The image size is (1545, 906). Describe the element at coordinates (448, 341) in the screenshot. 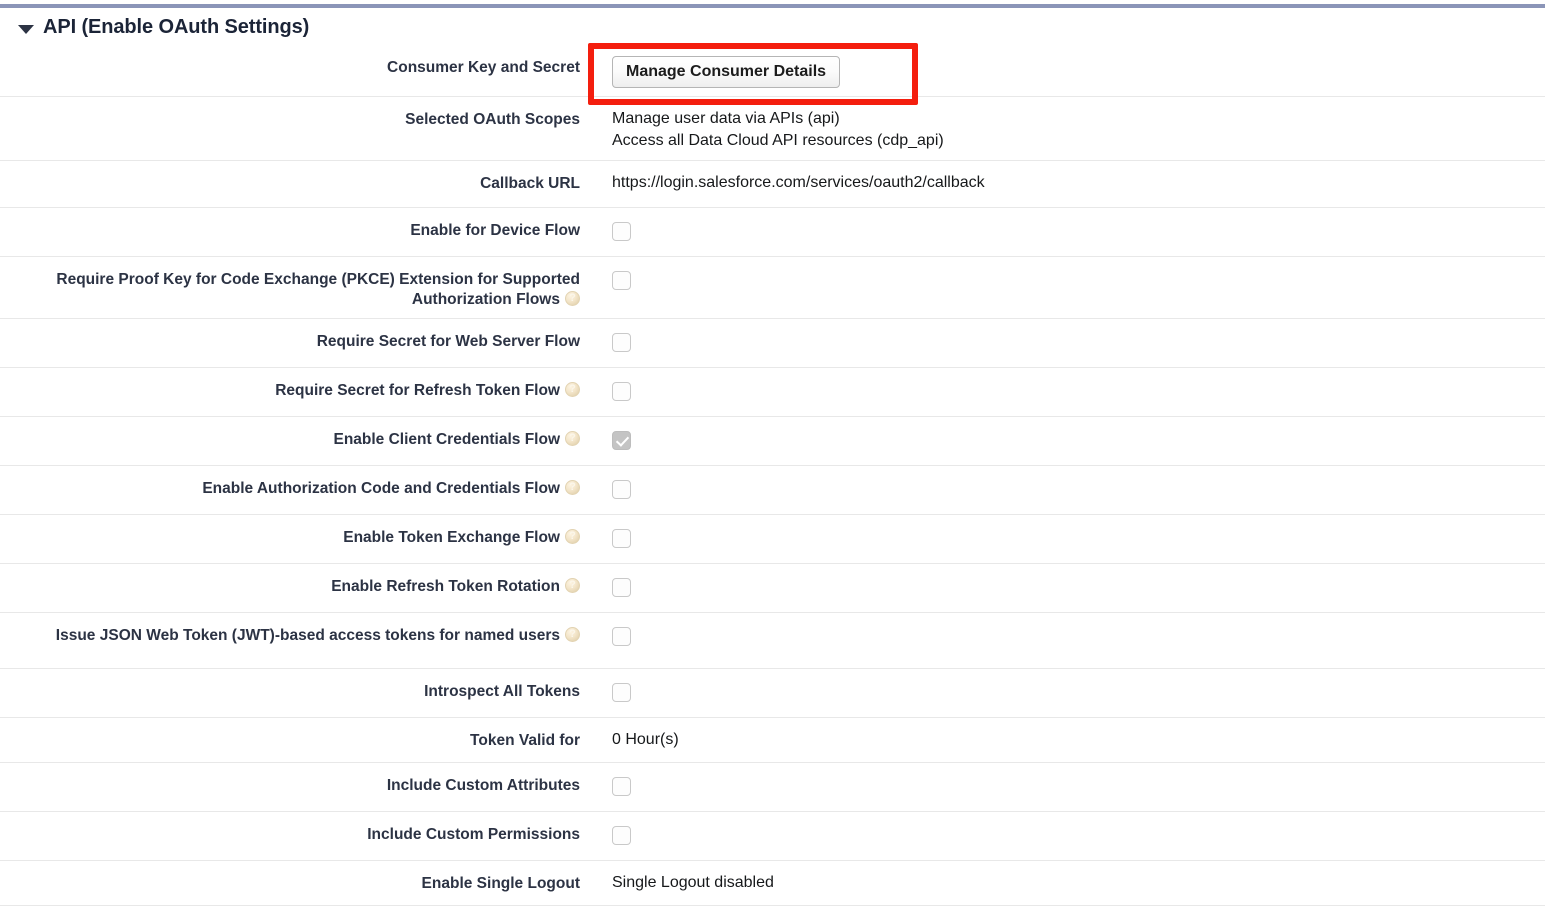

I see `field-label-text: Require Secret for Web Server Flow` at that location.